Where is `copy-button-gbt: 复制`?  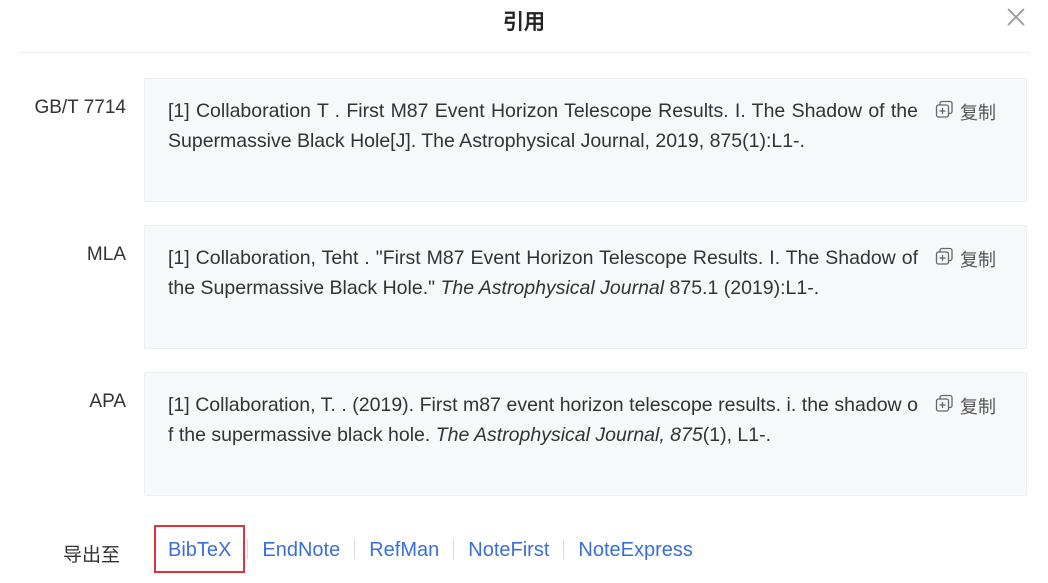 copy-button-gbt: 复制 is located at coordinates (965, 112).